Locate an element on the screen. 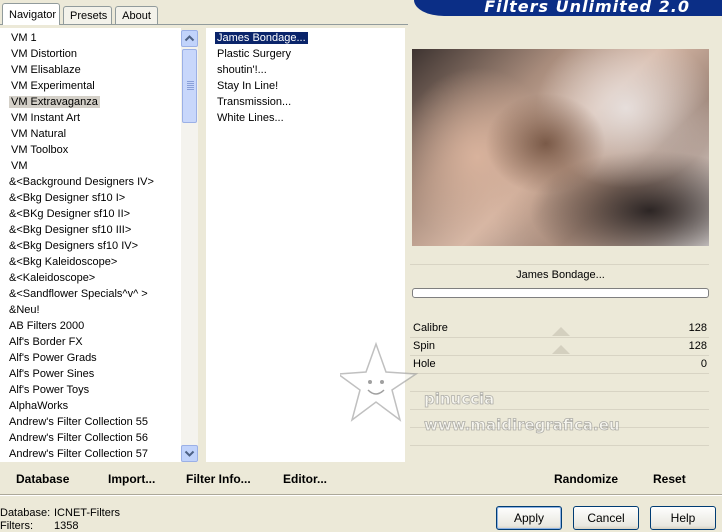 Image resolution: width=722 pixels, height=532 pixels. cancel-button: Cancel is located at coordinates (606, 518).